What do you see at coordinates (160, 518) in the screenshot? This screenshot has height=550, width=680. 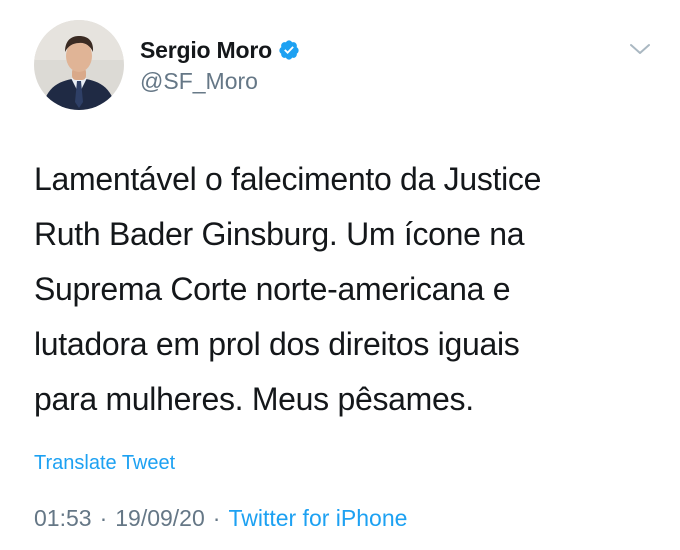 I see `tweet-date: 19/09/20` at bounding box center [160, 518].